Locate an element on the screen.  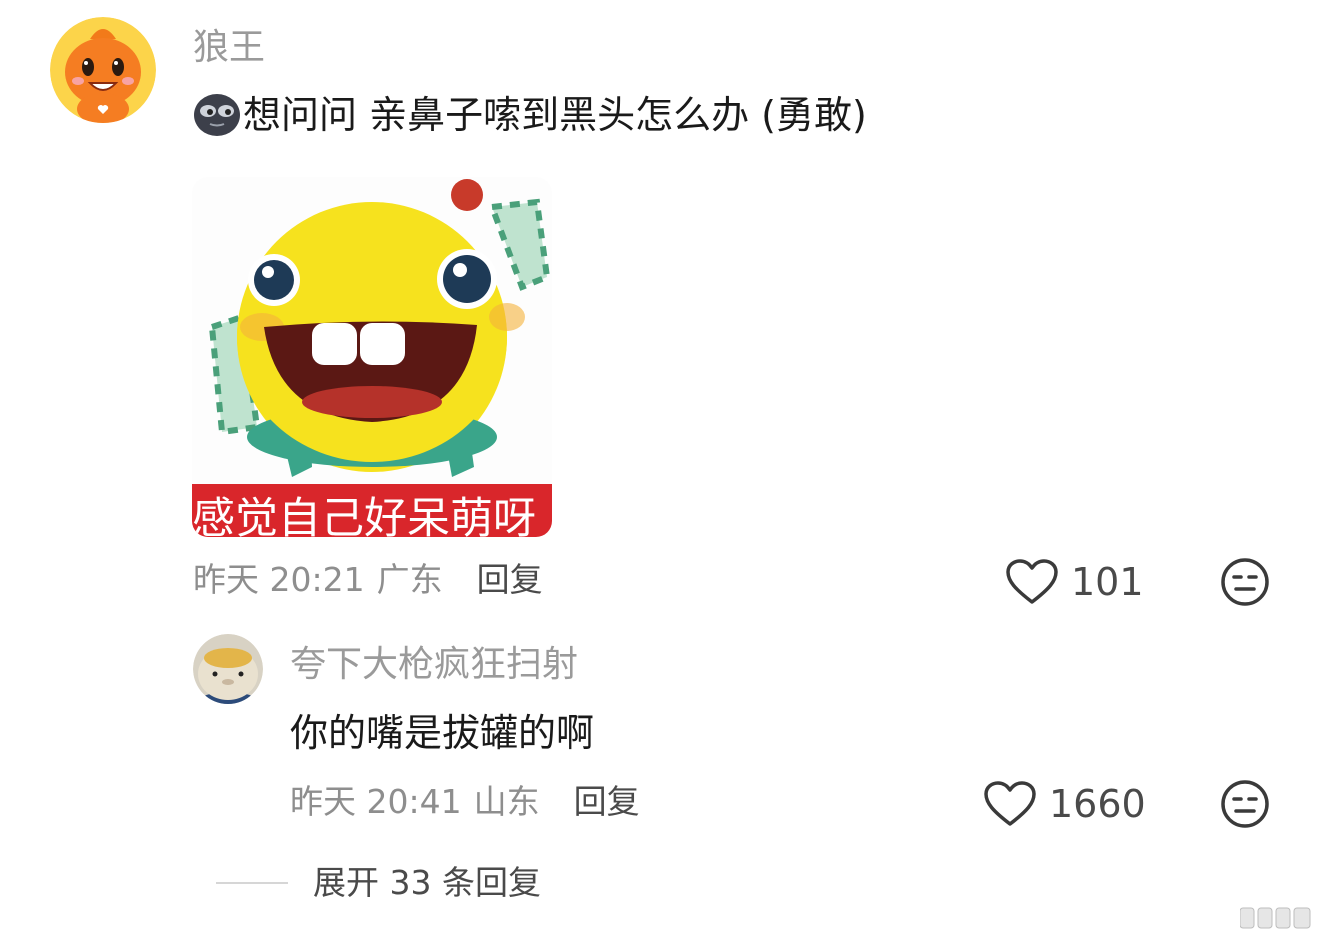
sticker-caption: 感觉自己好呆萌呀 is located at coordinates (364, 516).